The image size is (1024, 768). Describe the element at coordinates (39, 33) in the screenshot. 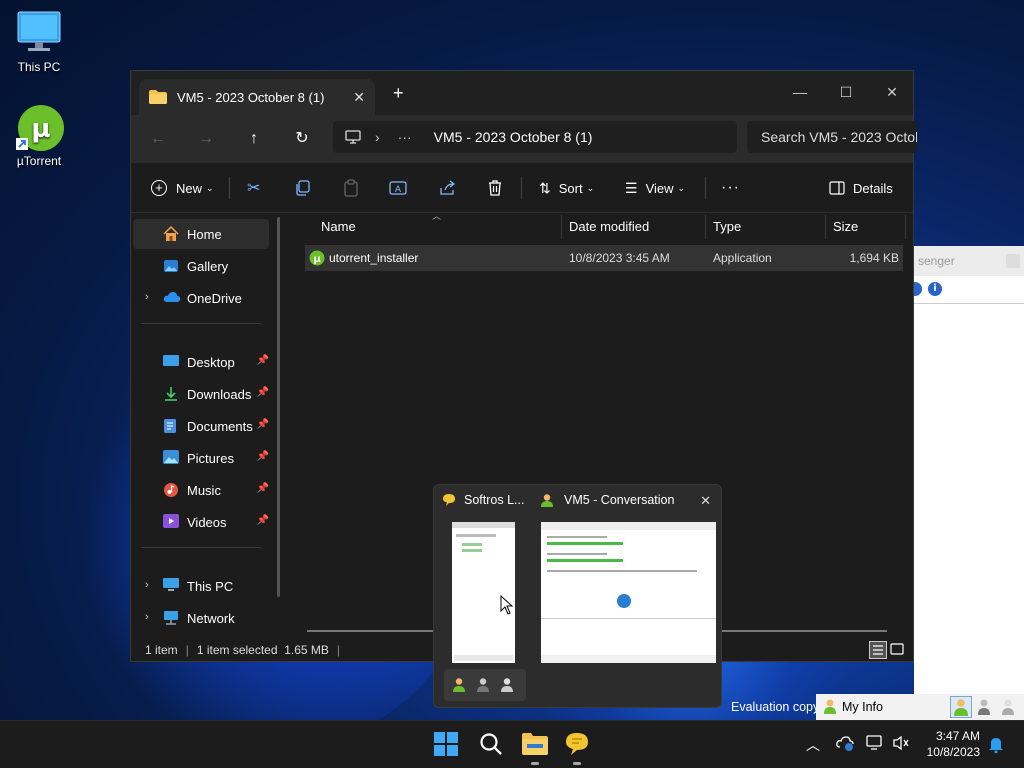

I see `monitor-icon` at that location.